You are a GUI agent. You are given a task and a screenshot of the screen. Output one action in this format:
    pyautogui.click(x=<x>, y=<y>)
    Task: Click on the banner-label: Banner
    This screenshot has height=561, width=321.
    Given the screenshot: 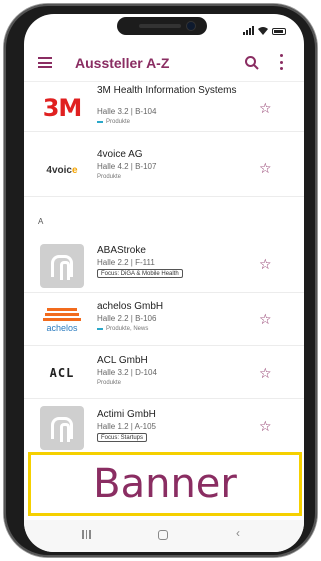 What is the action you would take?
    pyautogui.click(x=165, y=484)
    